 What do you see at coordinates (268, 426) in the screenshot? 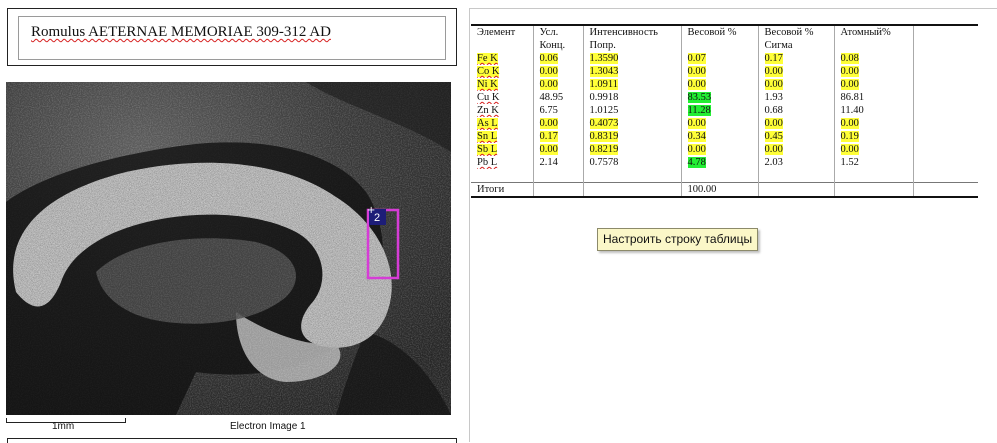
I see `image-caption: Electron Image 1` at bounding box center [268, 426].